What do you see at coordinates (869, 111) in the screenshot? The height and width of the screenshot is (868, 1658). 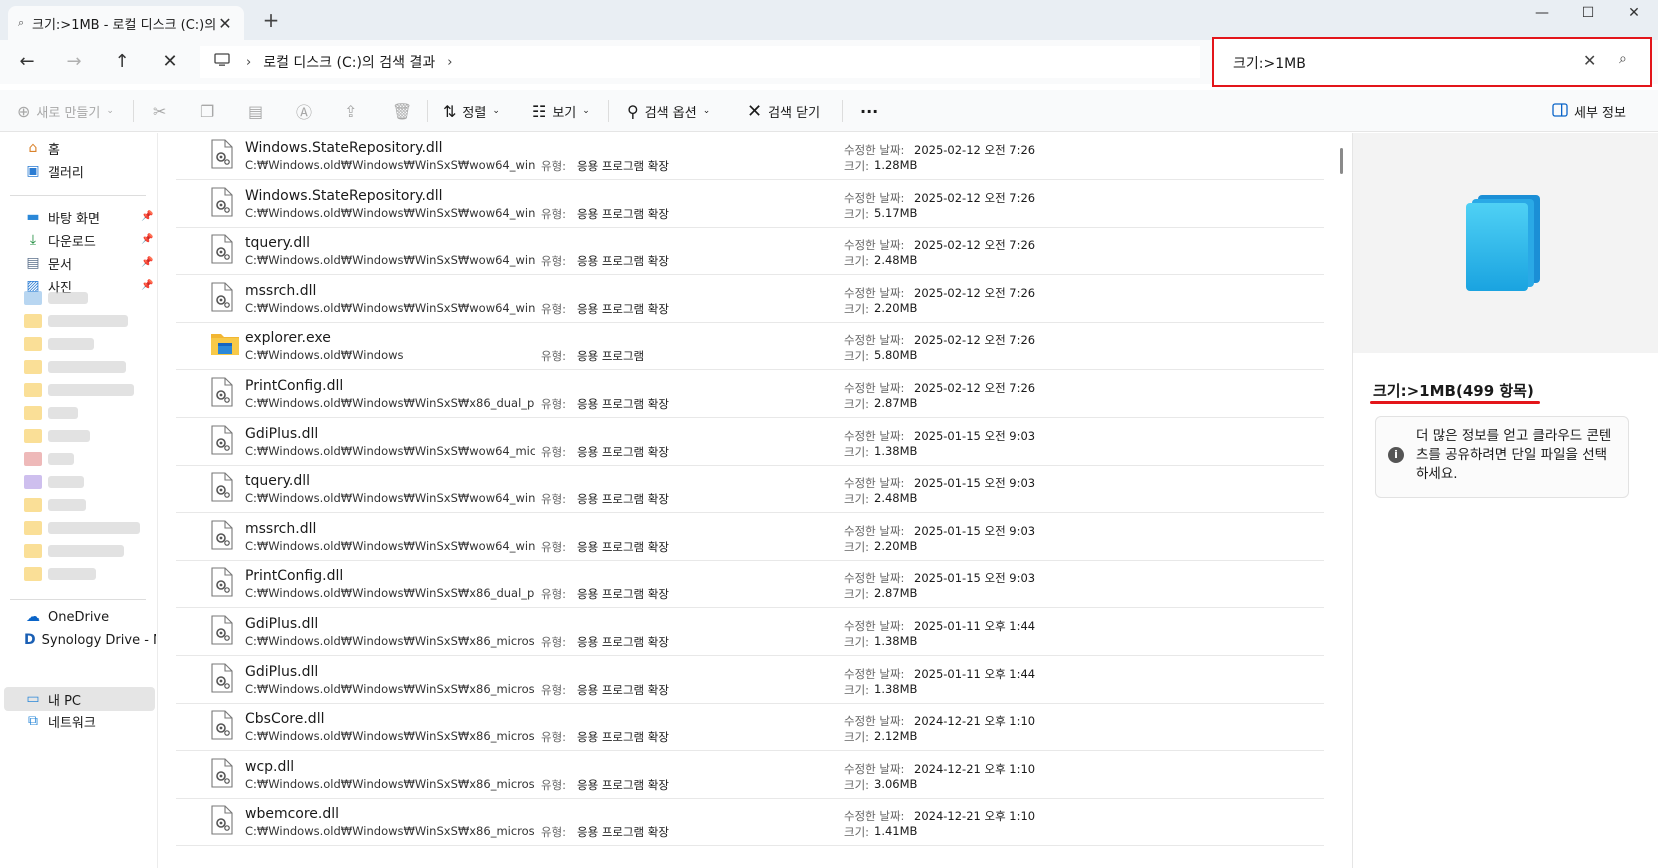 I see `more-options-button: ···` at bounding box center [869, 111].